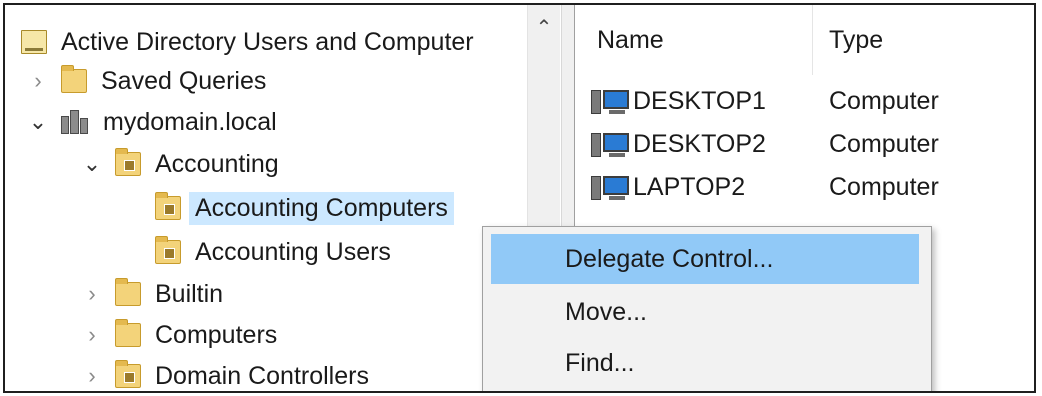  I want to click on column-header-name: Name, so click(630, 40).